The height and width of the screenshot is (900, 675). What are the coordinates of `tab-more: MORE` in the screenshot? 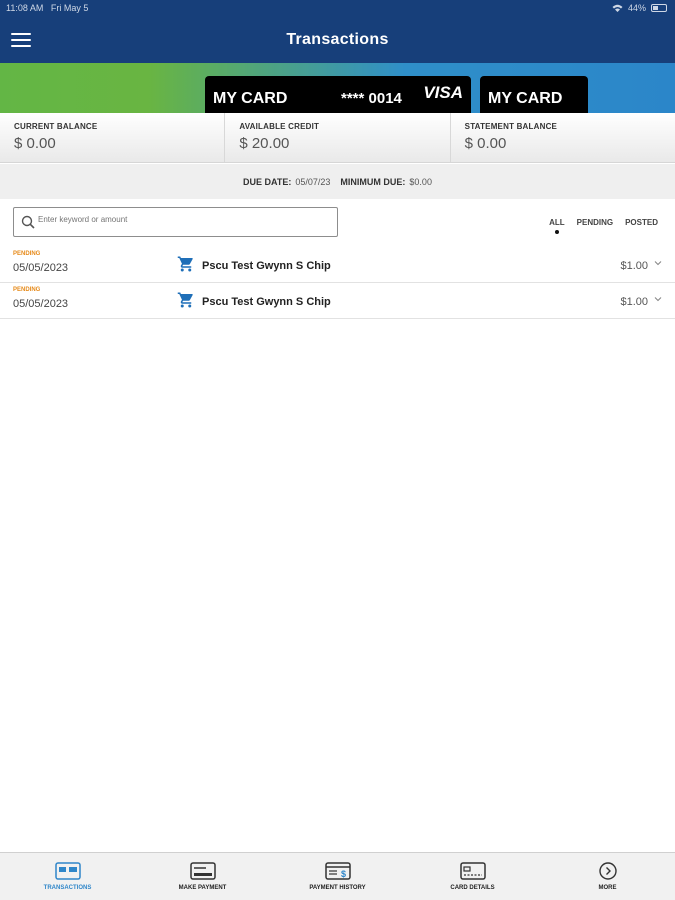 It's located at (607, 876).